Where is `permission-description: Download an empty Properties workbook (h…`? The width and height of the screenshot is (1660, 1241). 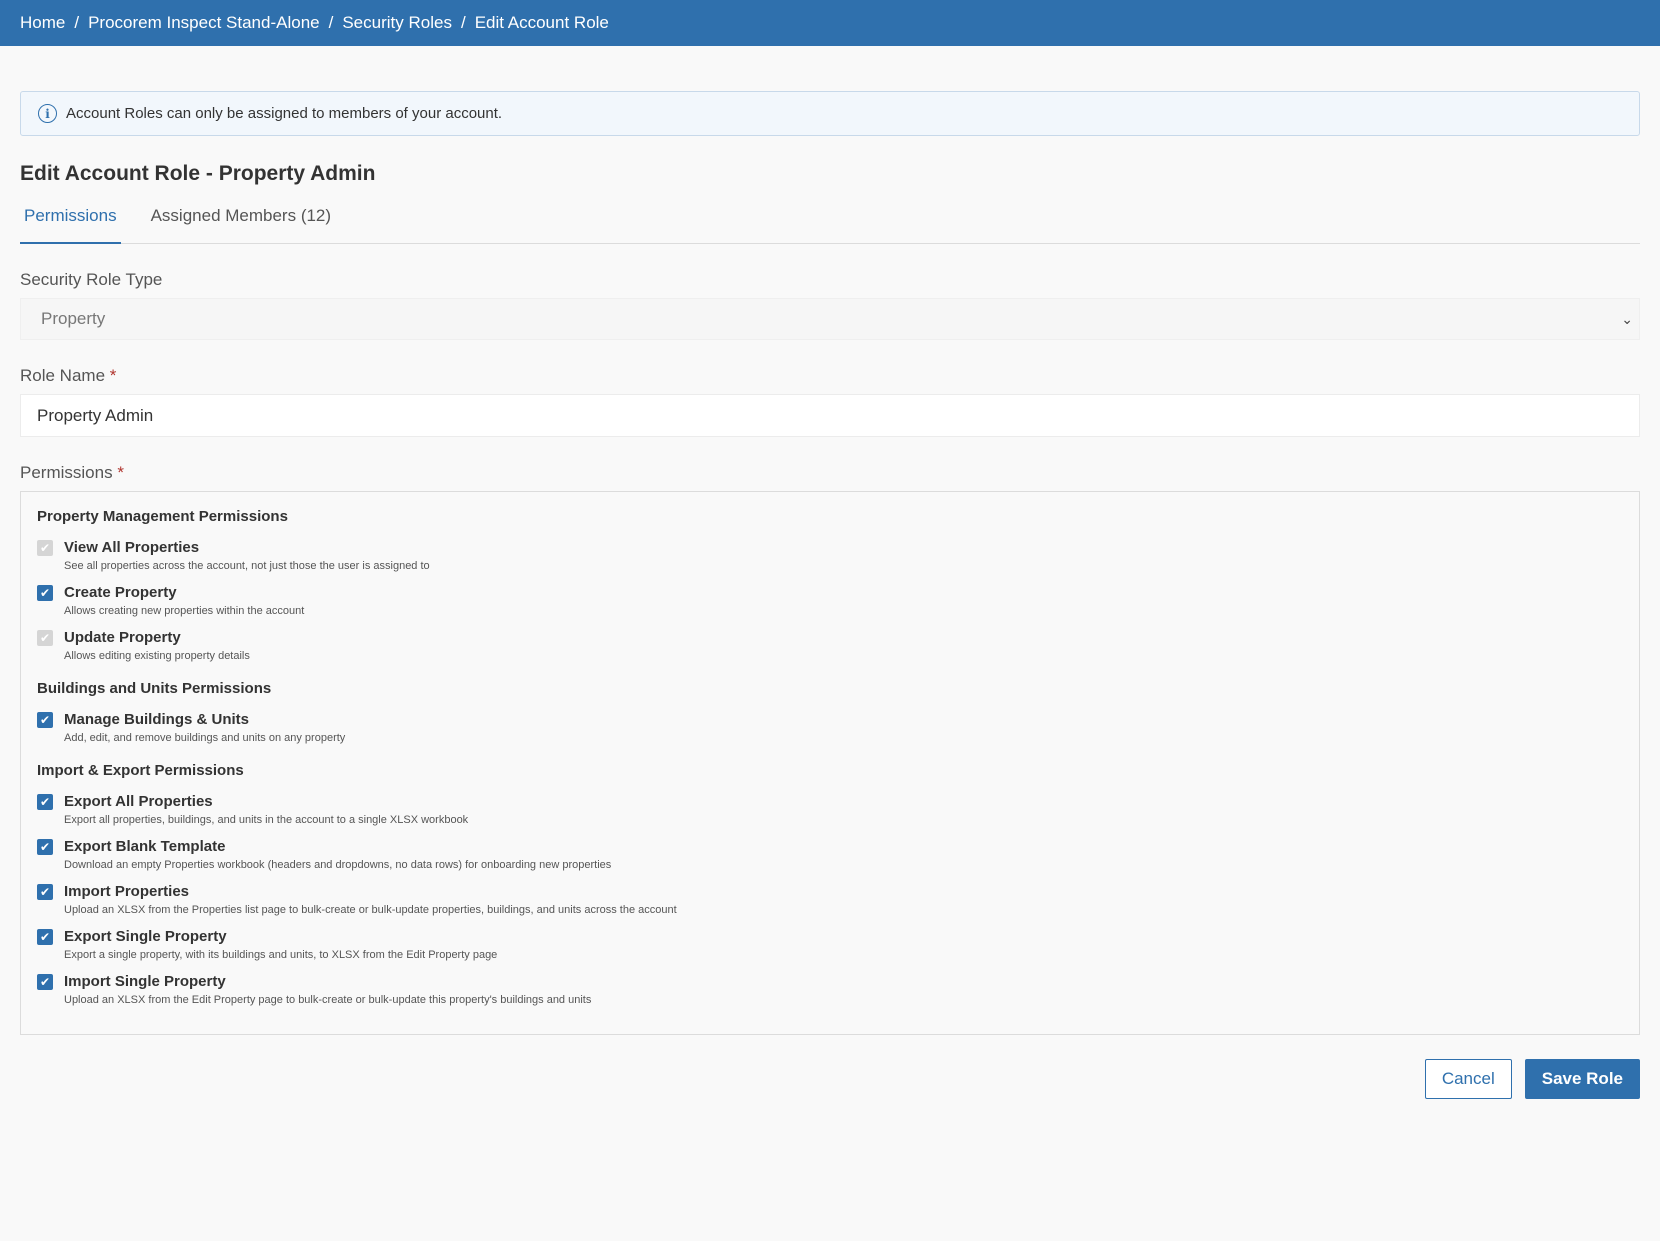
permission-description: Download an empty Properties workbook (h… is located at coordinates (338, 865).